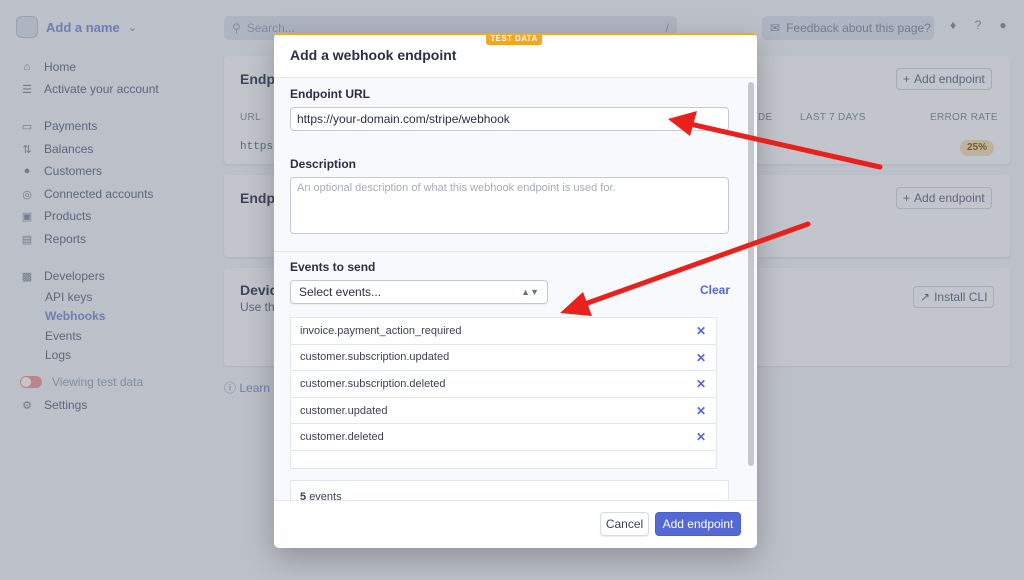 The width and height of the screenshot is (1024, 580). I want to click on section-divider, so click(510, 251).